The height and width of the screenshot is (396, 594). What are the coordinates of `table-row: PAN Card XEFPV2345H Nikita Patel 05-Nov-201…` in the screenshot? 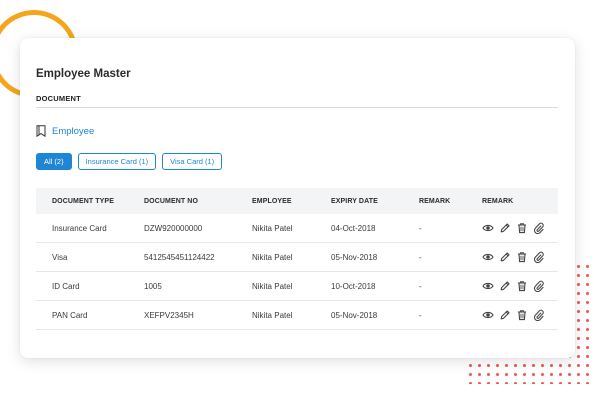 It's located at (297, 315).